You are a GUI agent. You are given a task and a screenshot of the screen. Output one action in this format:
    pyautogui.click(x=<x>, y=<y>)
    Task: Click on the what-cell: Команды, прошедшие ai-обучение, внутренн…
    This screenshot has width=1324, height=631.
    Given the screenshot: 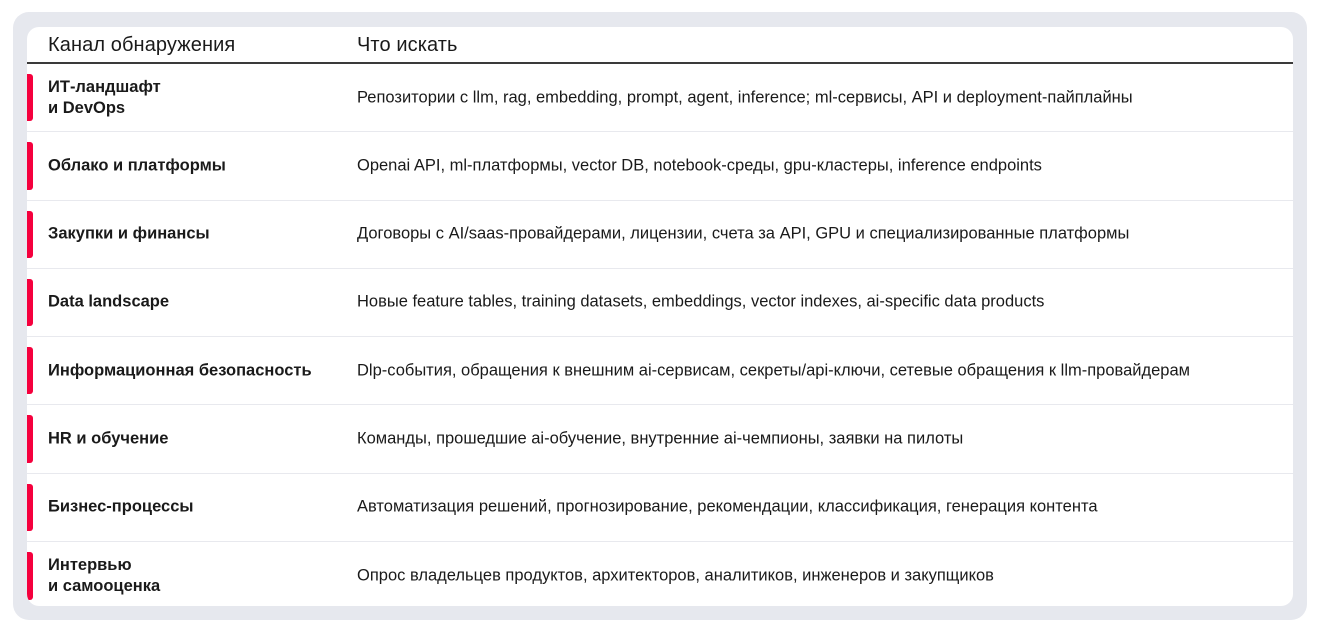 What is the action you would take?
    pyautogui.click(x=660, y=438)
    